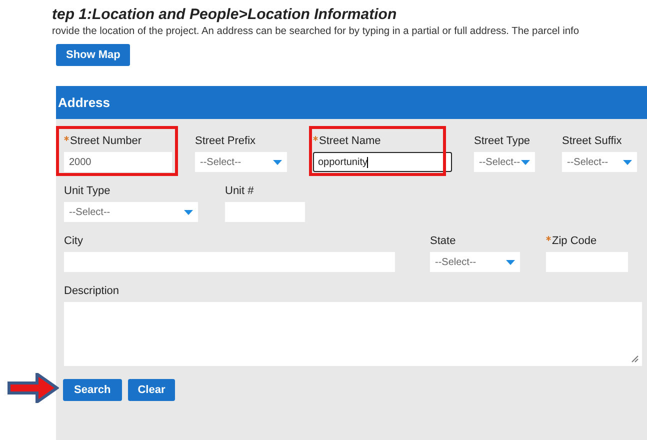 The height and width of the screenshot is (440, 647). What do you see at coordinates (240, 192) in the screenshot?
I see `field-label: Unit #` at bounding box center [240, 192].